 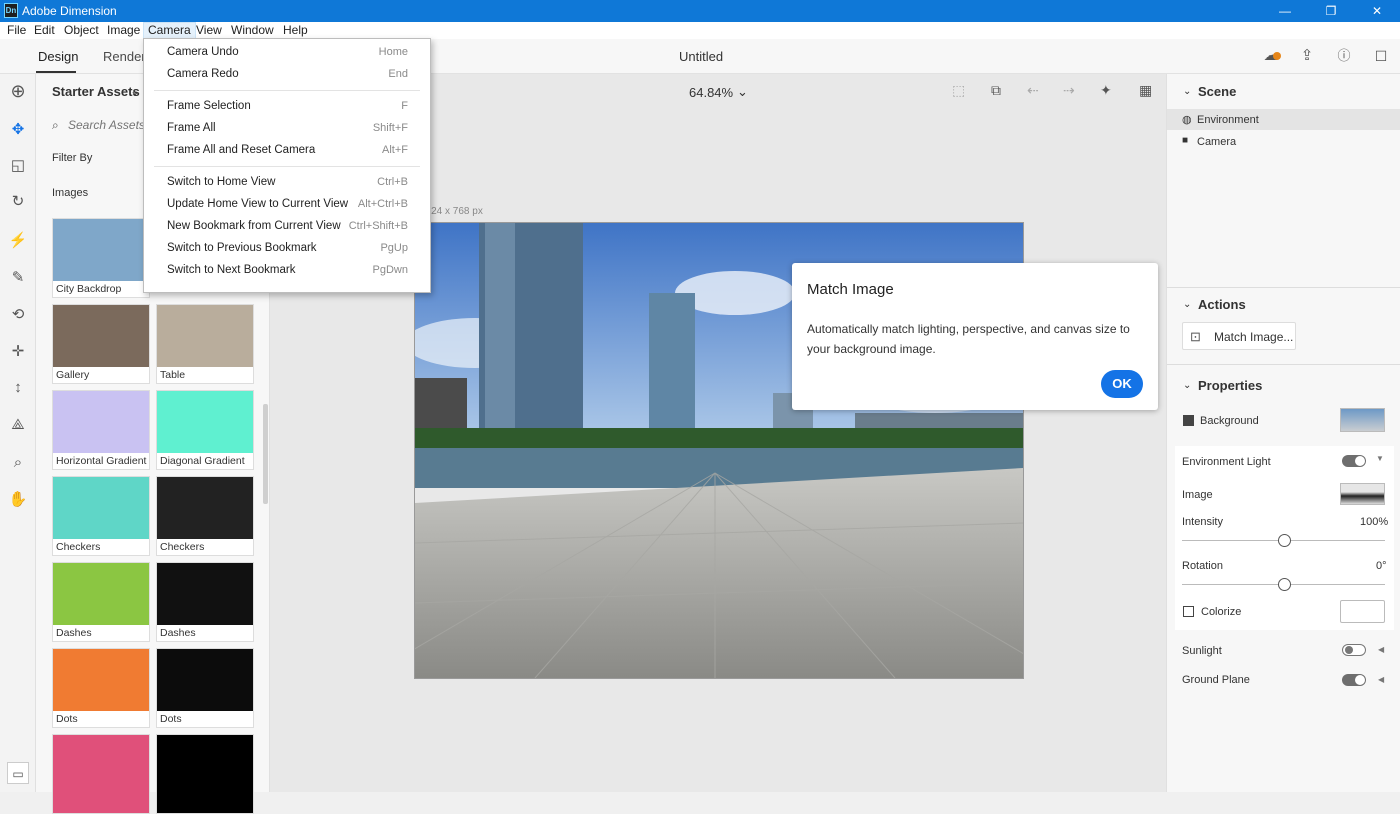 What do you see at coordinates (1222, 304) in the screenshot?
I see `actions-title: Actions` at bounding box center [1222, 304].